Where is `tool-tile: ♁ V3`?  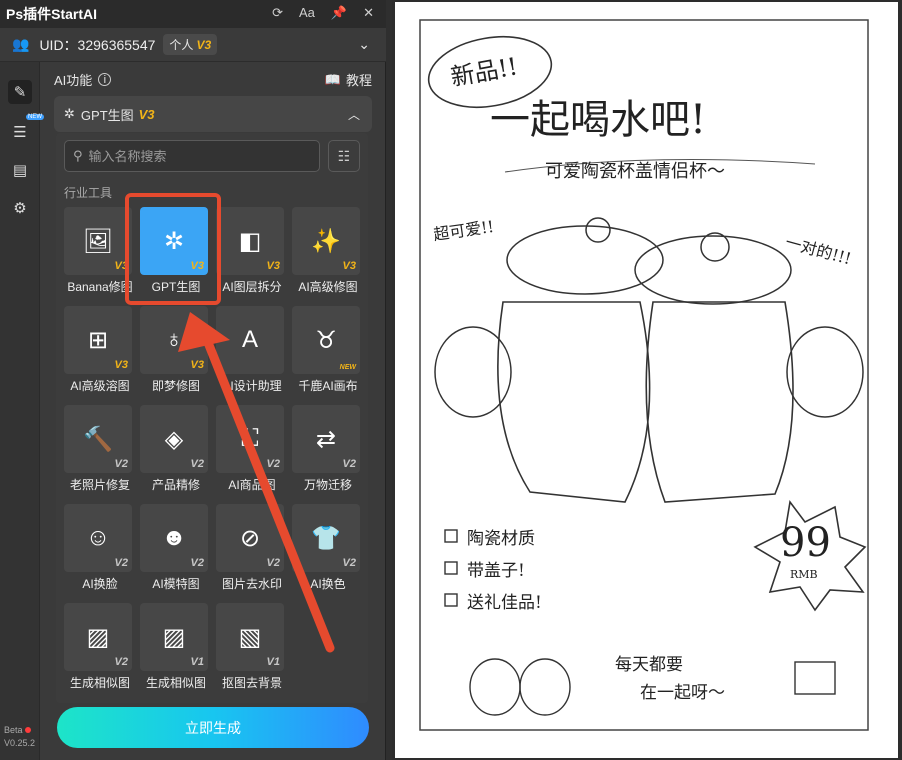 tool-tile: ♁ V3 is located at coordinates (174, 340).